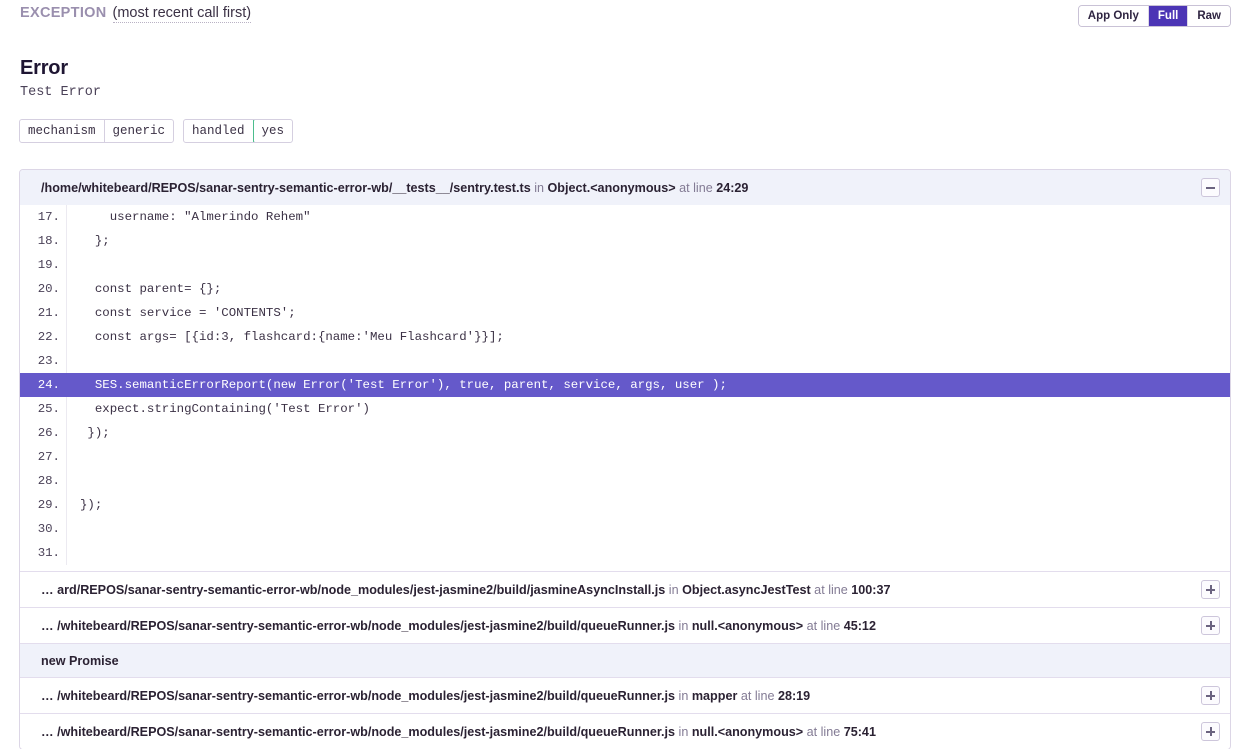 This screenshot has width=1250, height=749. I want to click on stacktrace-frame-header: new Promise, so click(625, 660).